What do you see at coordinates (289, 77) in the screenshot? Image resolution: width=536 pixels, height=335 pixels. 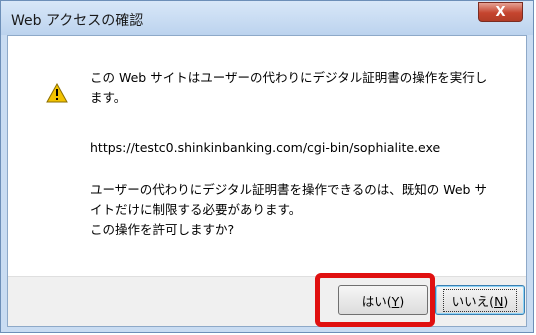 I see `message-line-1: この Web サイトはユーザーの代わりにデジタル証明書の操作を実行し` at bounding box center [289, 77].